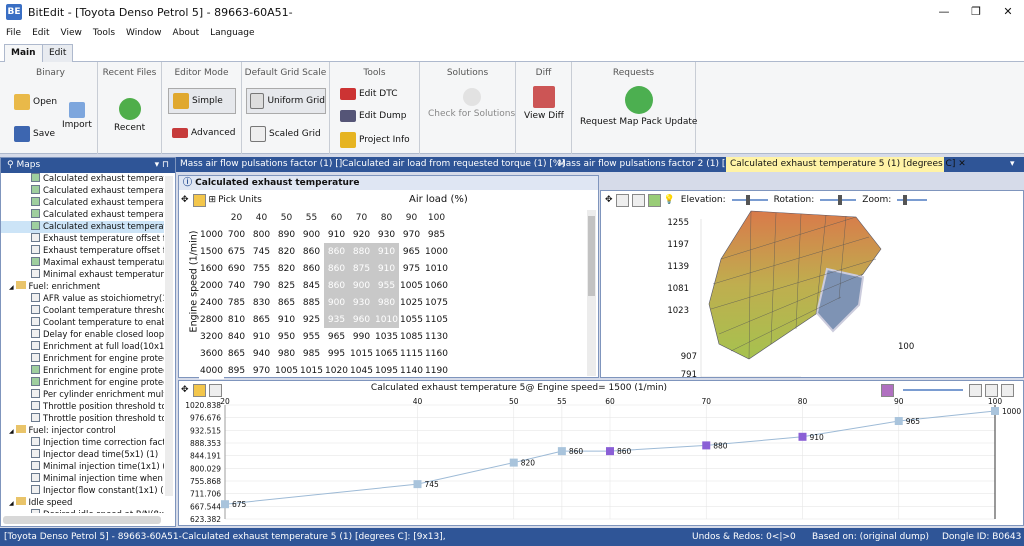  I want to click on tab-edit: Edit, so click(58, 53).